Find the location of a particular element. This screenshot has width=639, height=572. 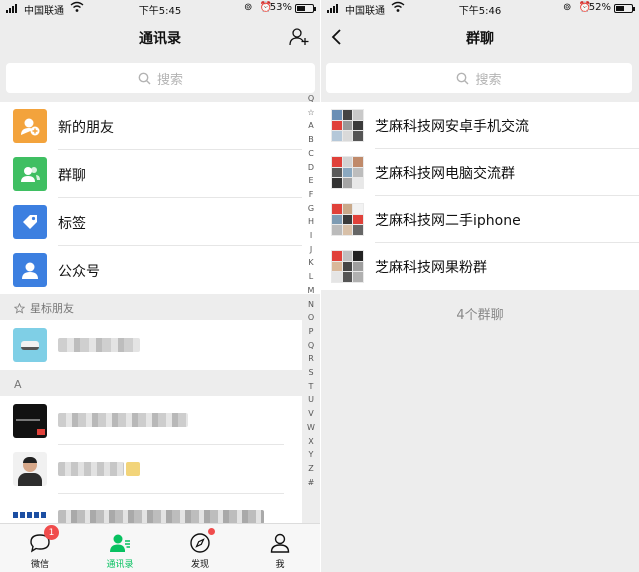

index-letter: O is located at coordinates (311, 318).